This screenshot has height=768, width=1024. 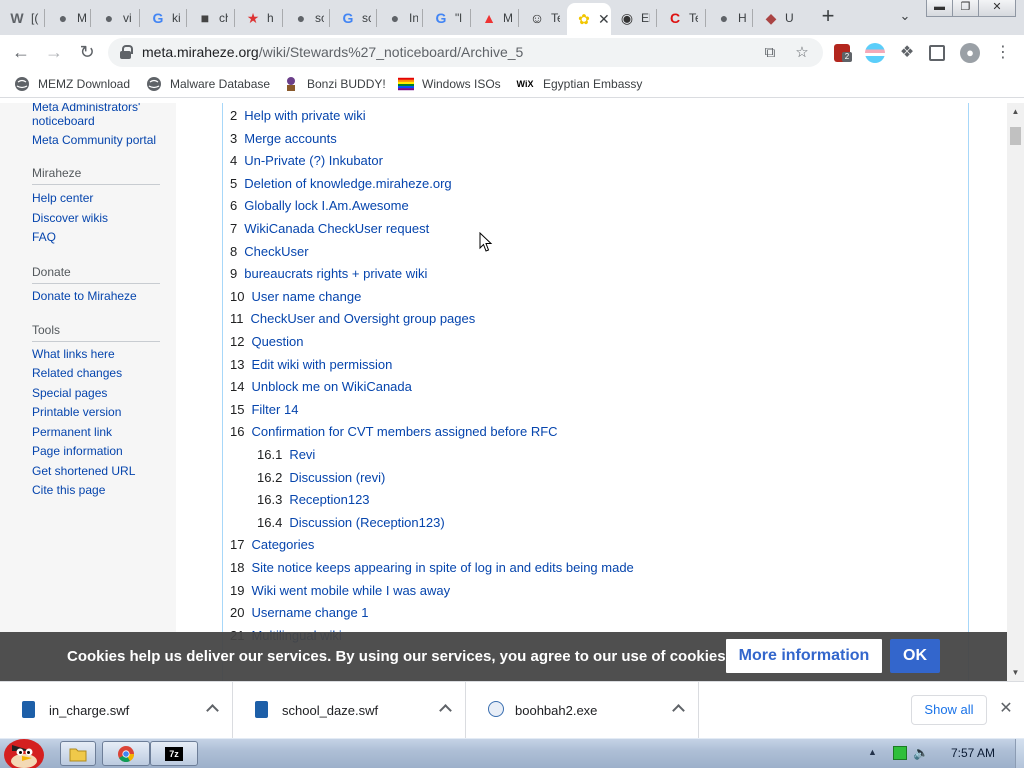 I want to click on scrollbar-thumb, so click(x=1015, y=136).